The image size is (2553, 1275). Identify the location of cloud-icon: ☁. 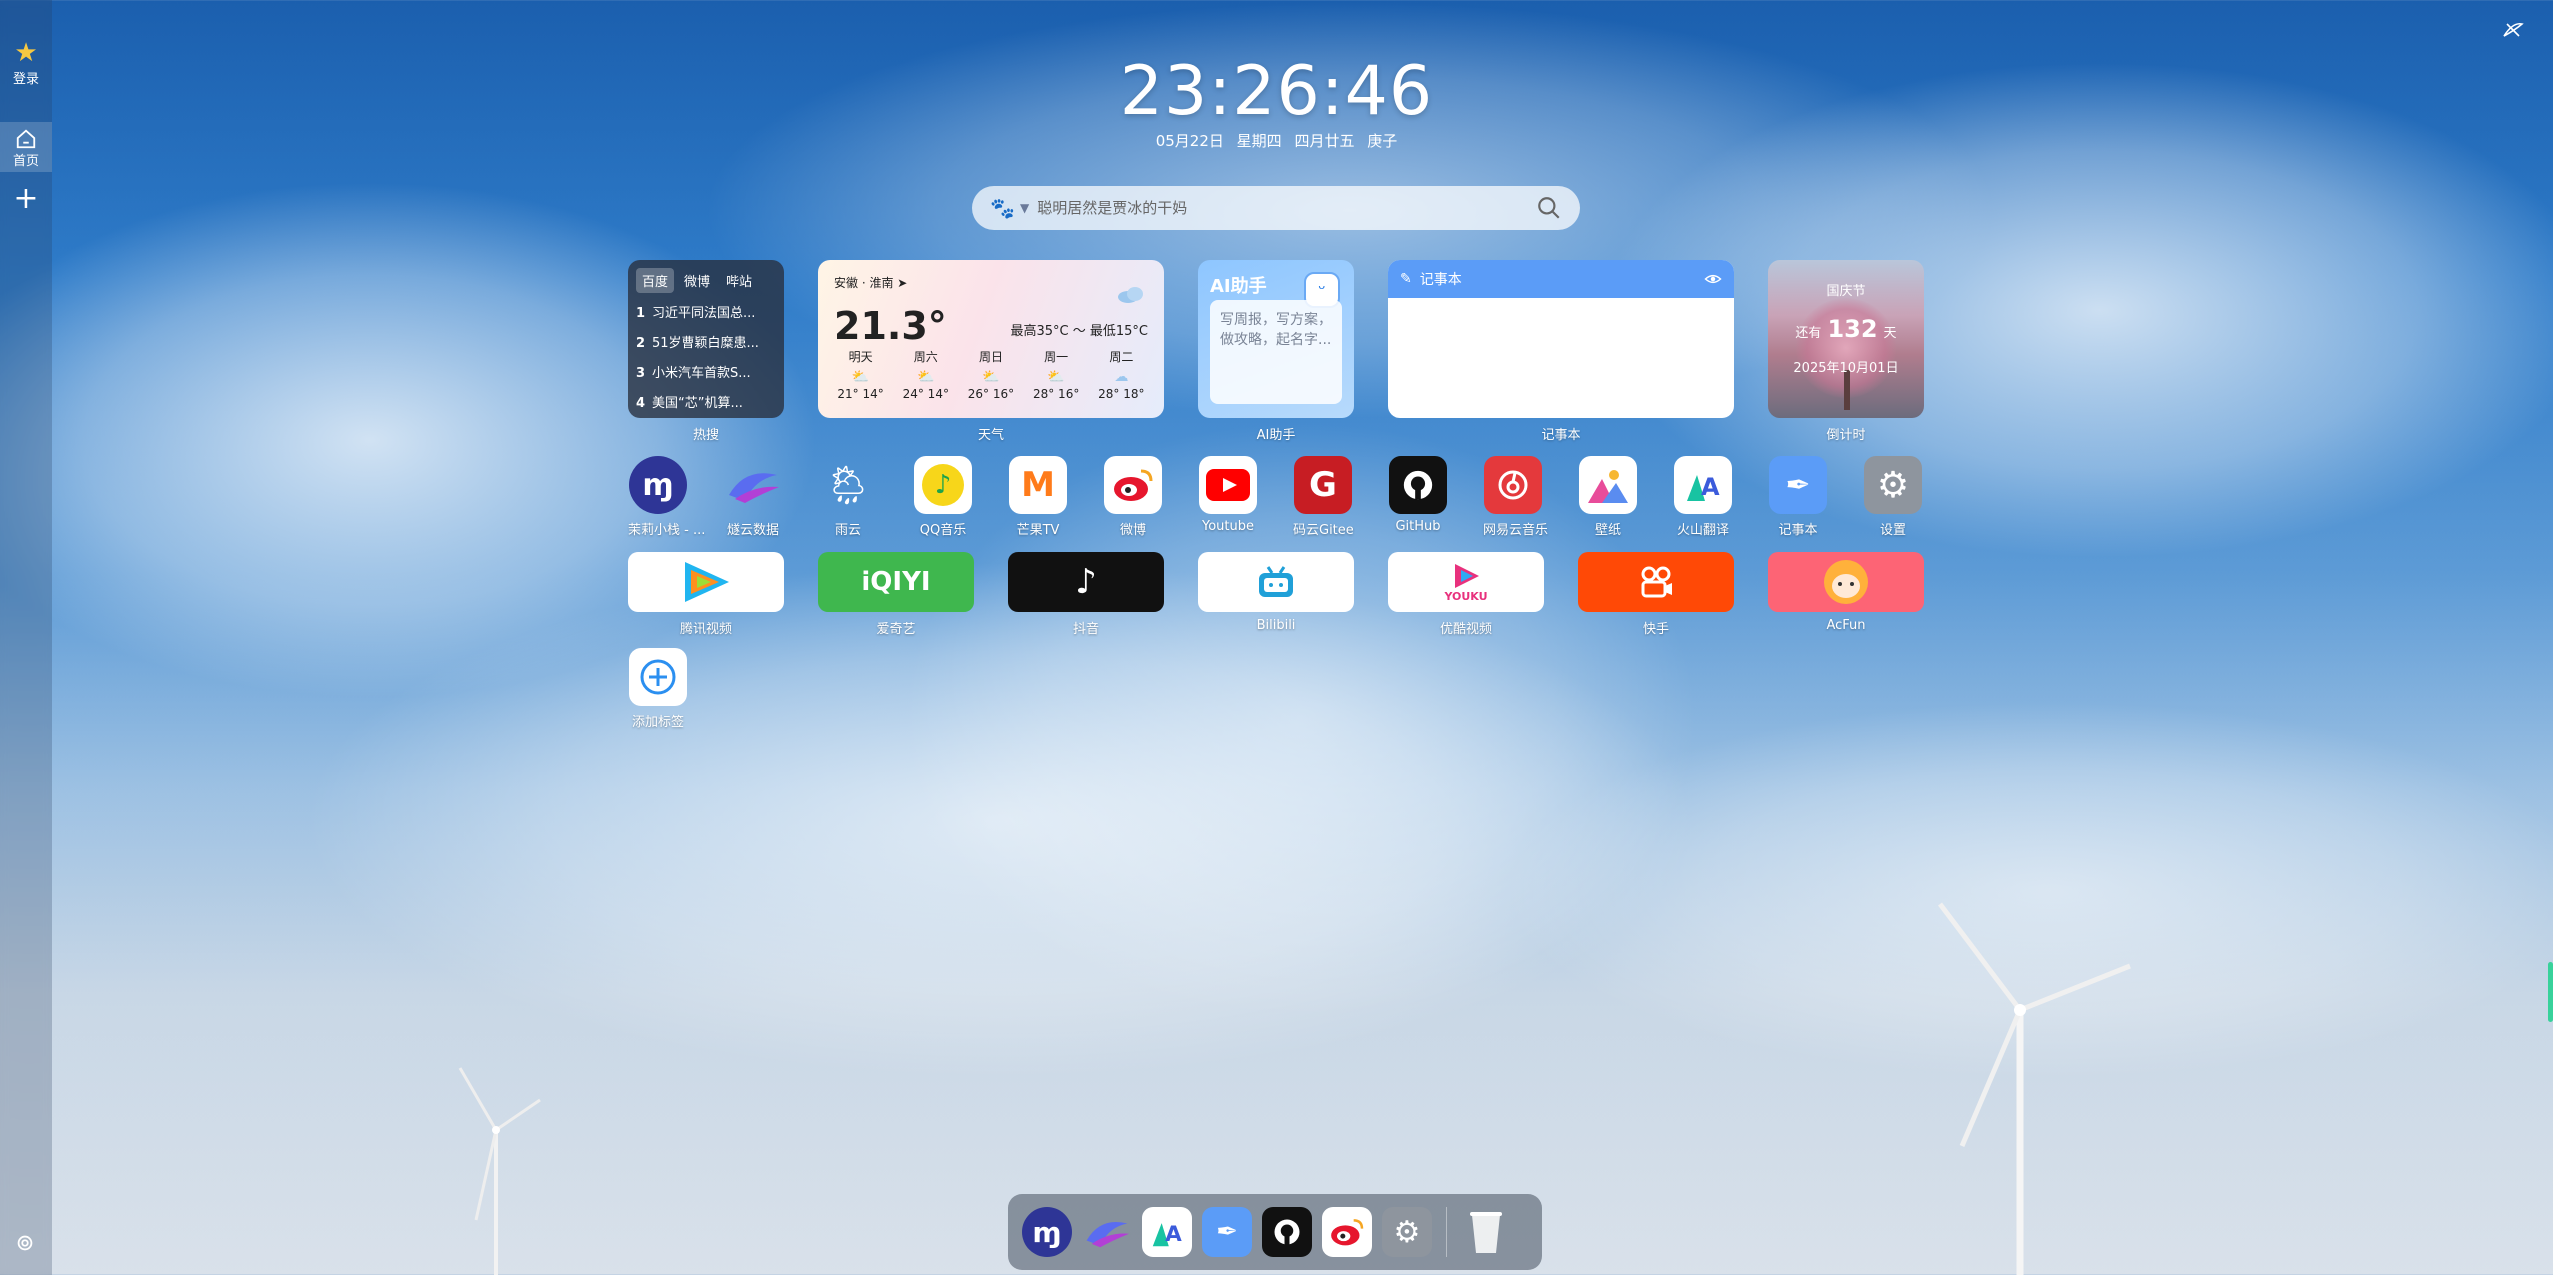
(1121, 377).